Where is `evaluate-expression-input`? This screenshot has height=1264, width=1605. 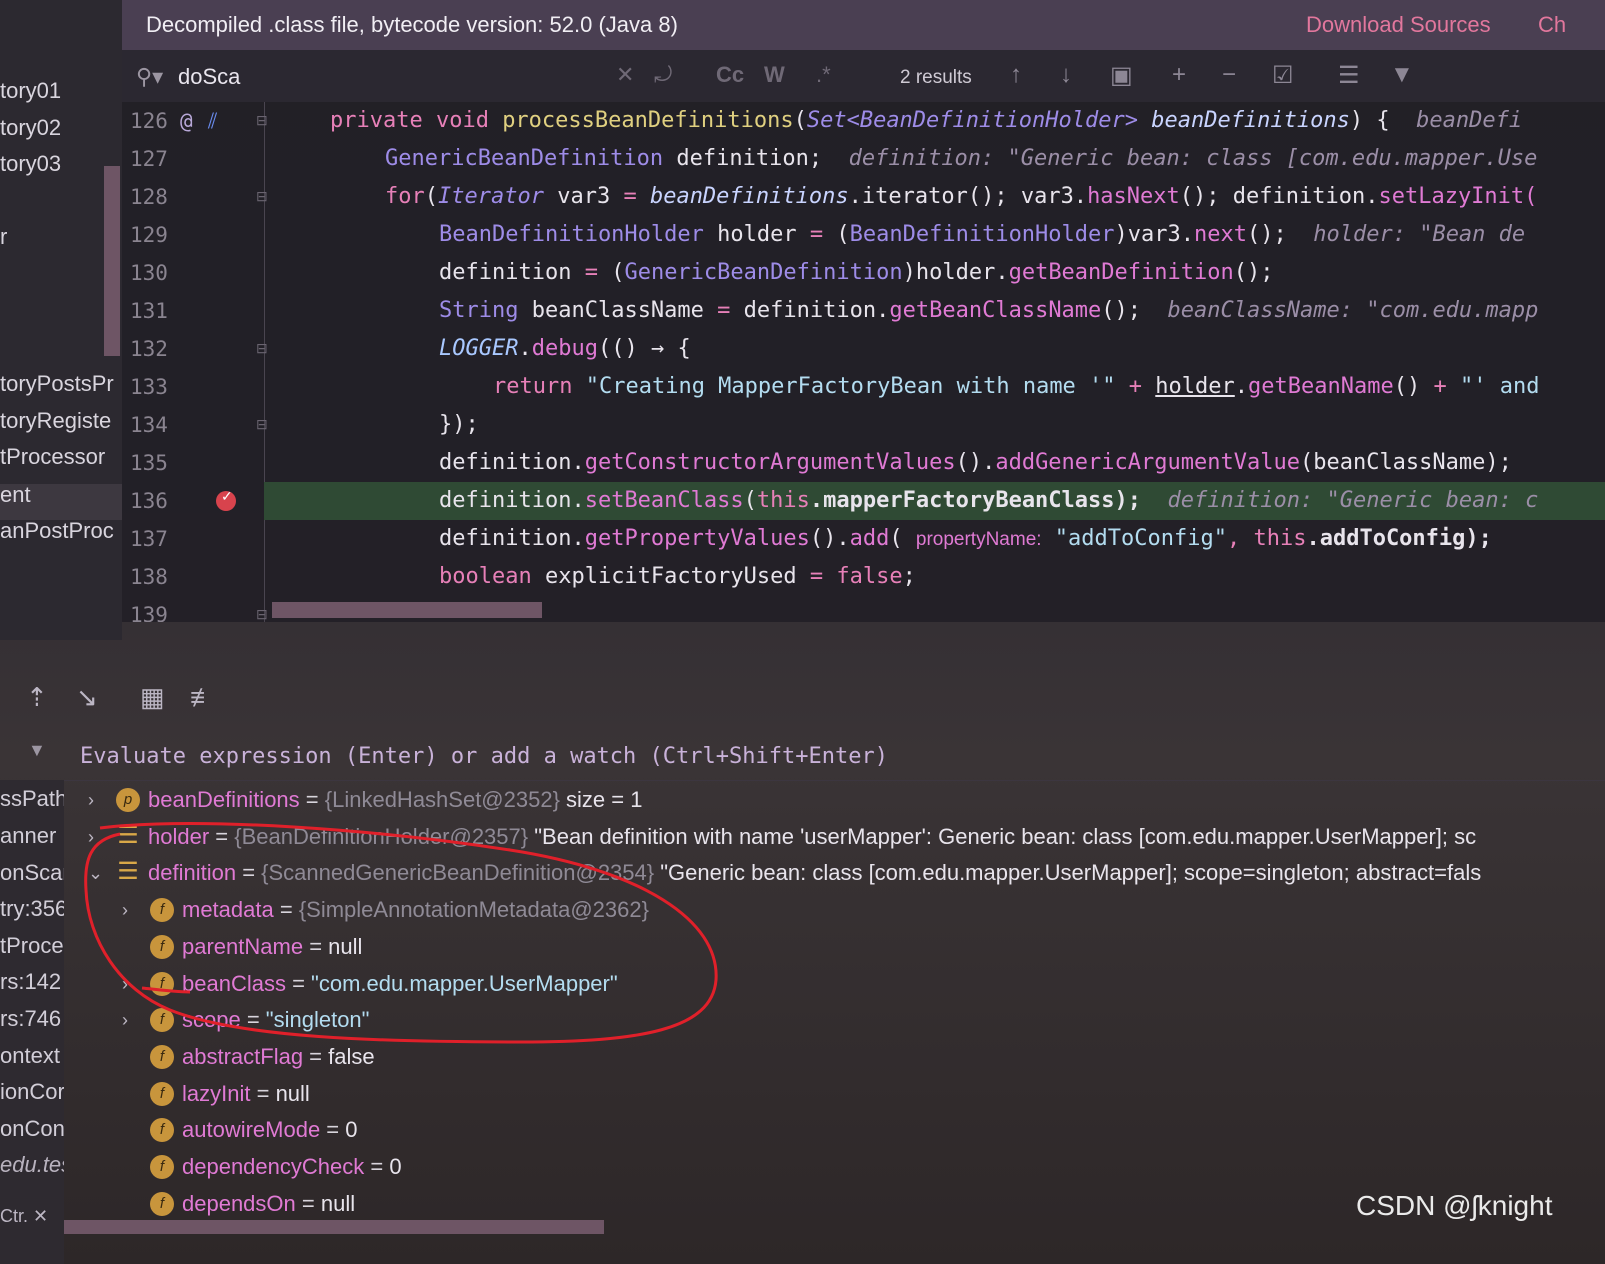
evaluate-expression-input is located at coordinates (830, 756).